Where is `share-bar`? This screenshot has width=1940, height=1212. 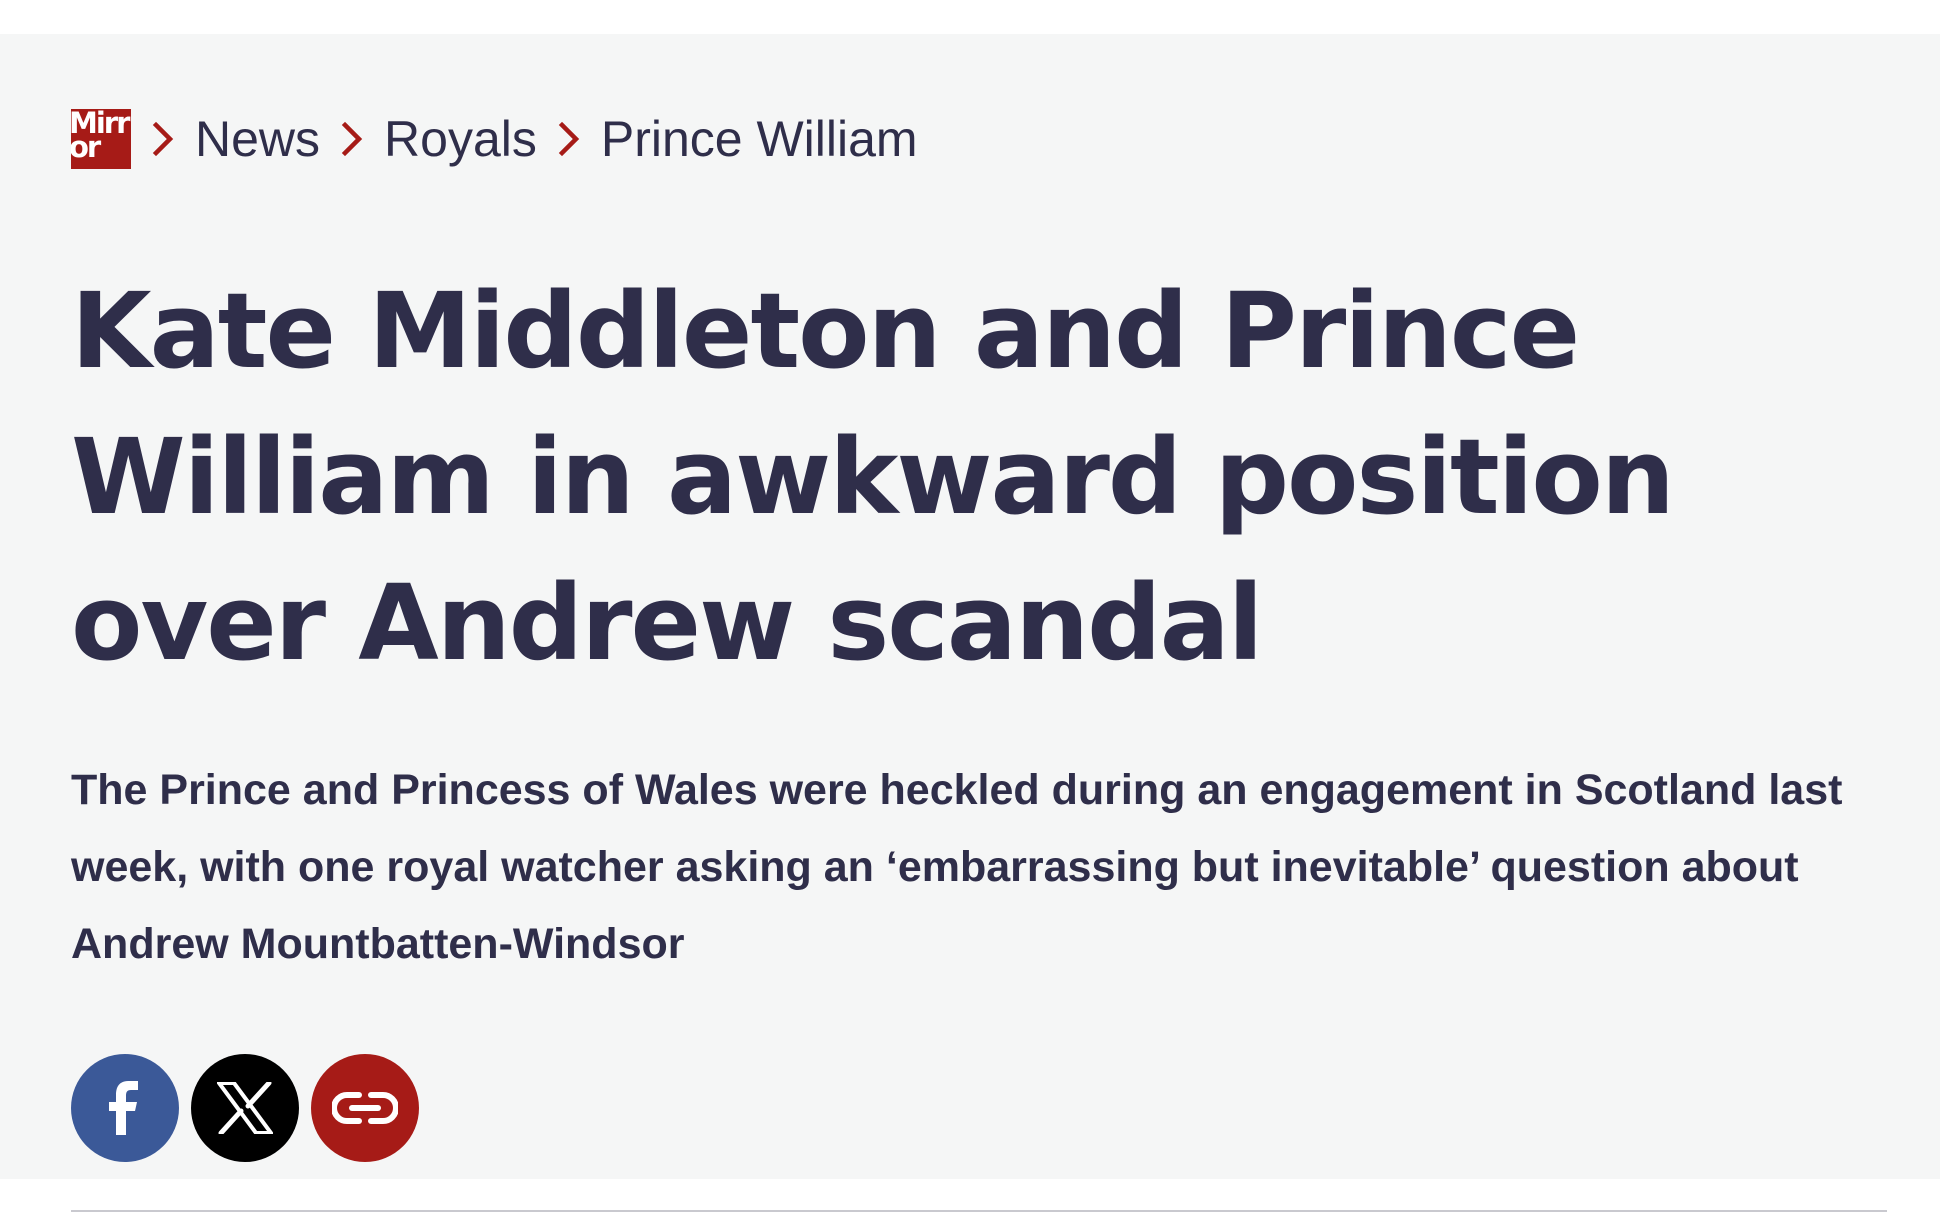 share-bar is located at coordinates (245, 1108).